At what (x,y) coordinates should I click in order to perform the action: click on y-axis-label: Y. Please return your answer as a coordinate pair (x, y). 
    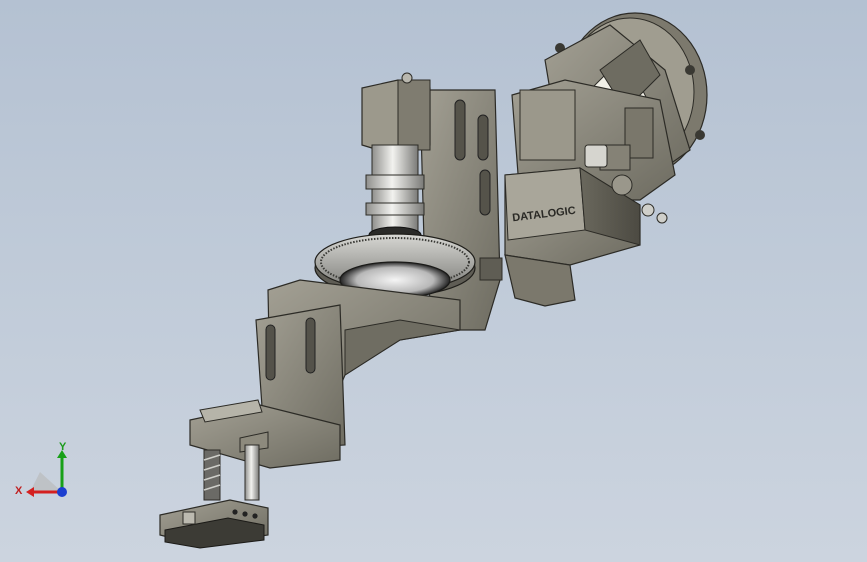
    Looking at the image, I should click on (63, 447).